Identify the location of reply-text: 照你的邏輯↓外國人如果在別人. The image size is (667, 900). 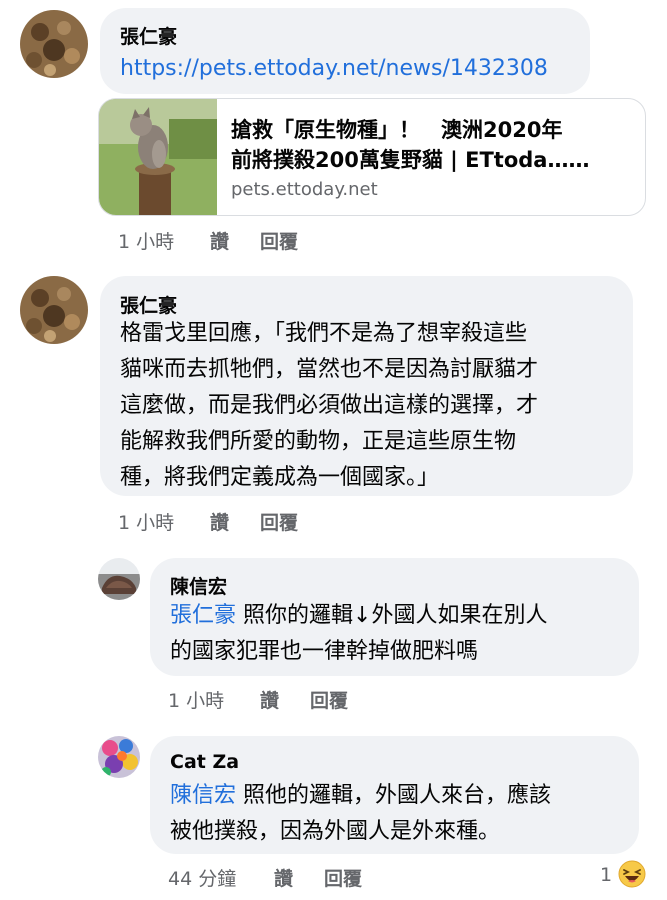
(392, 615).